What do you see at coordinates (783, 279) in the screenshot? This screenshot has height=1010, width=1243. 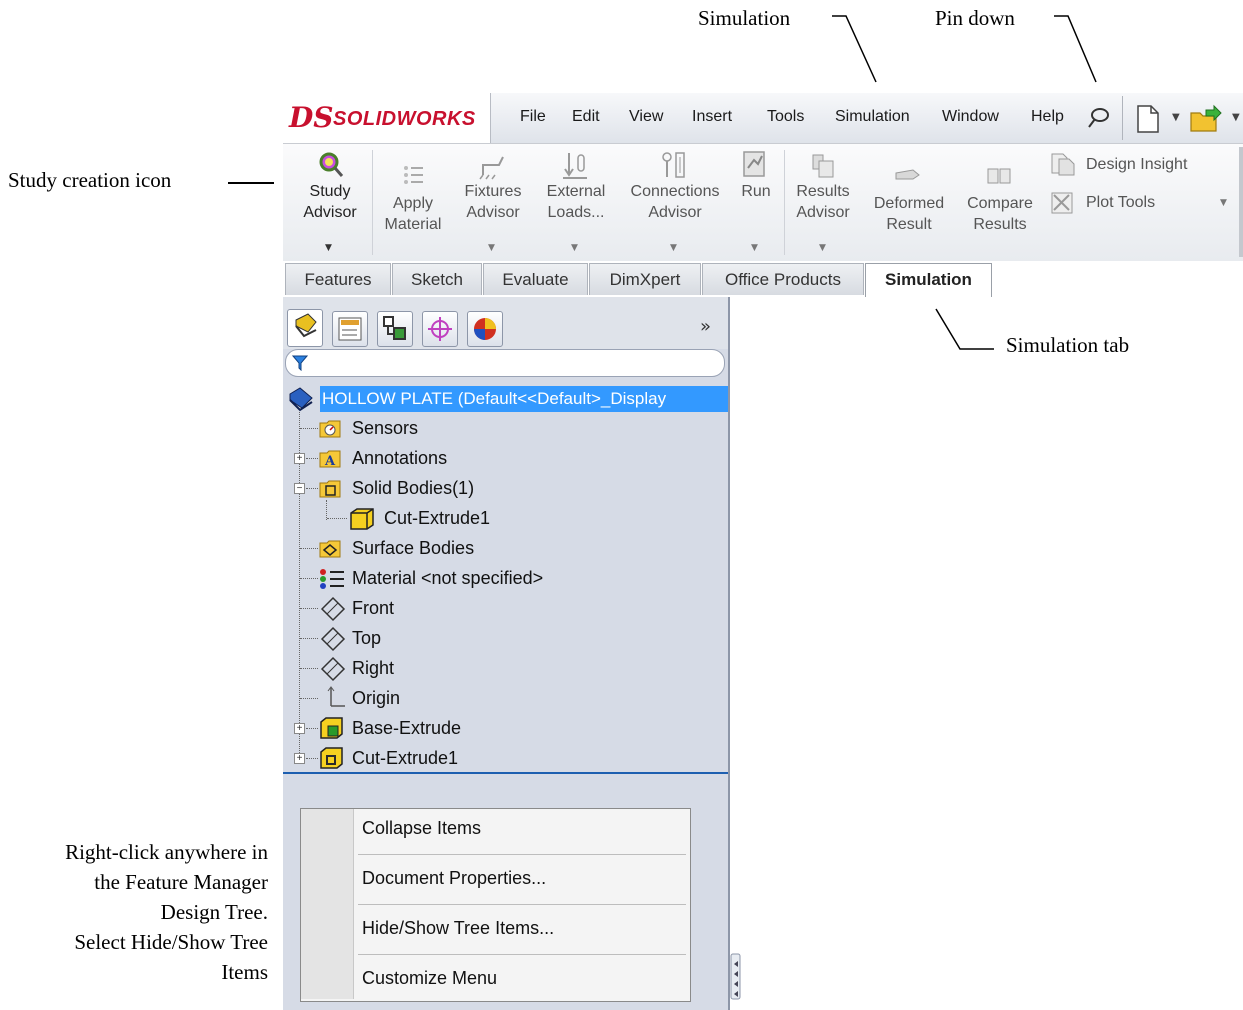 I see `tab-office-products: Office Products` at bounding box center [783, 279].